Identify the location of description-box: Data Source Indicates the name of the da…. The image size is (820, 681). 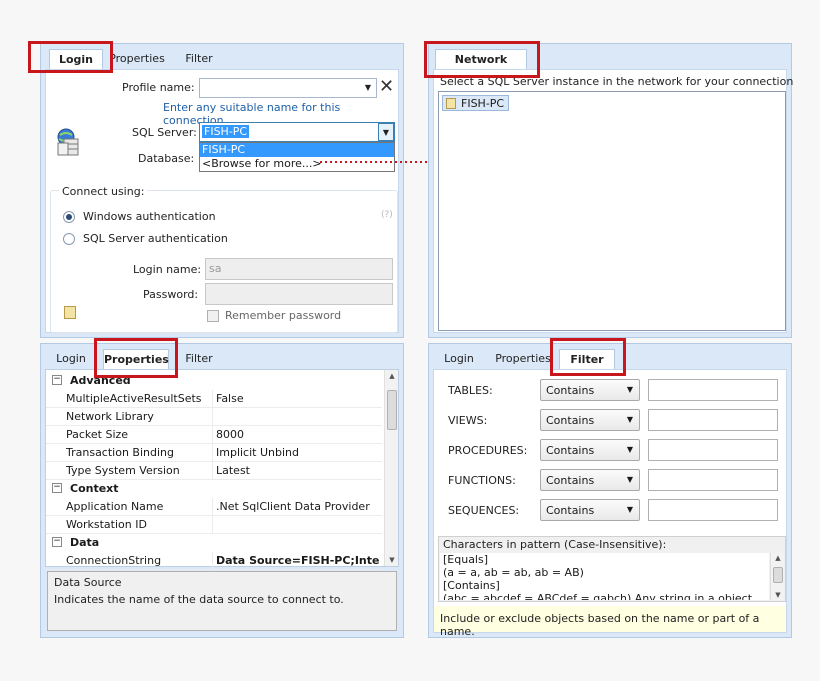
(222, 601).